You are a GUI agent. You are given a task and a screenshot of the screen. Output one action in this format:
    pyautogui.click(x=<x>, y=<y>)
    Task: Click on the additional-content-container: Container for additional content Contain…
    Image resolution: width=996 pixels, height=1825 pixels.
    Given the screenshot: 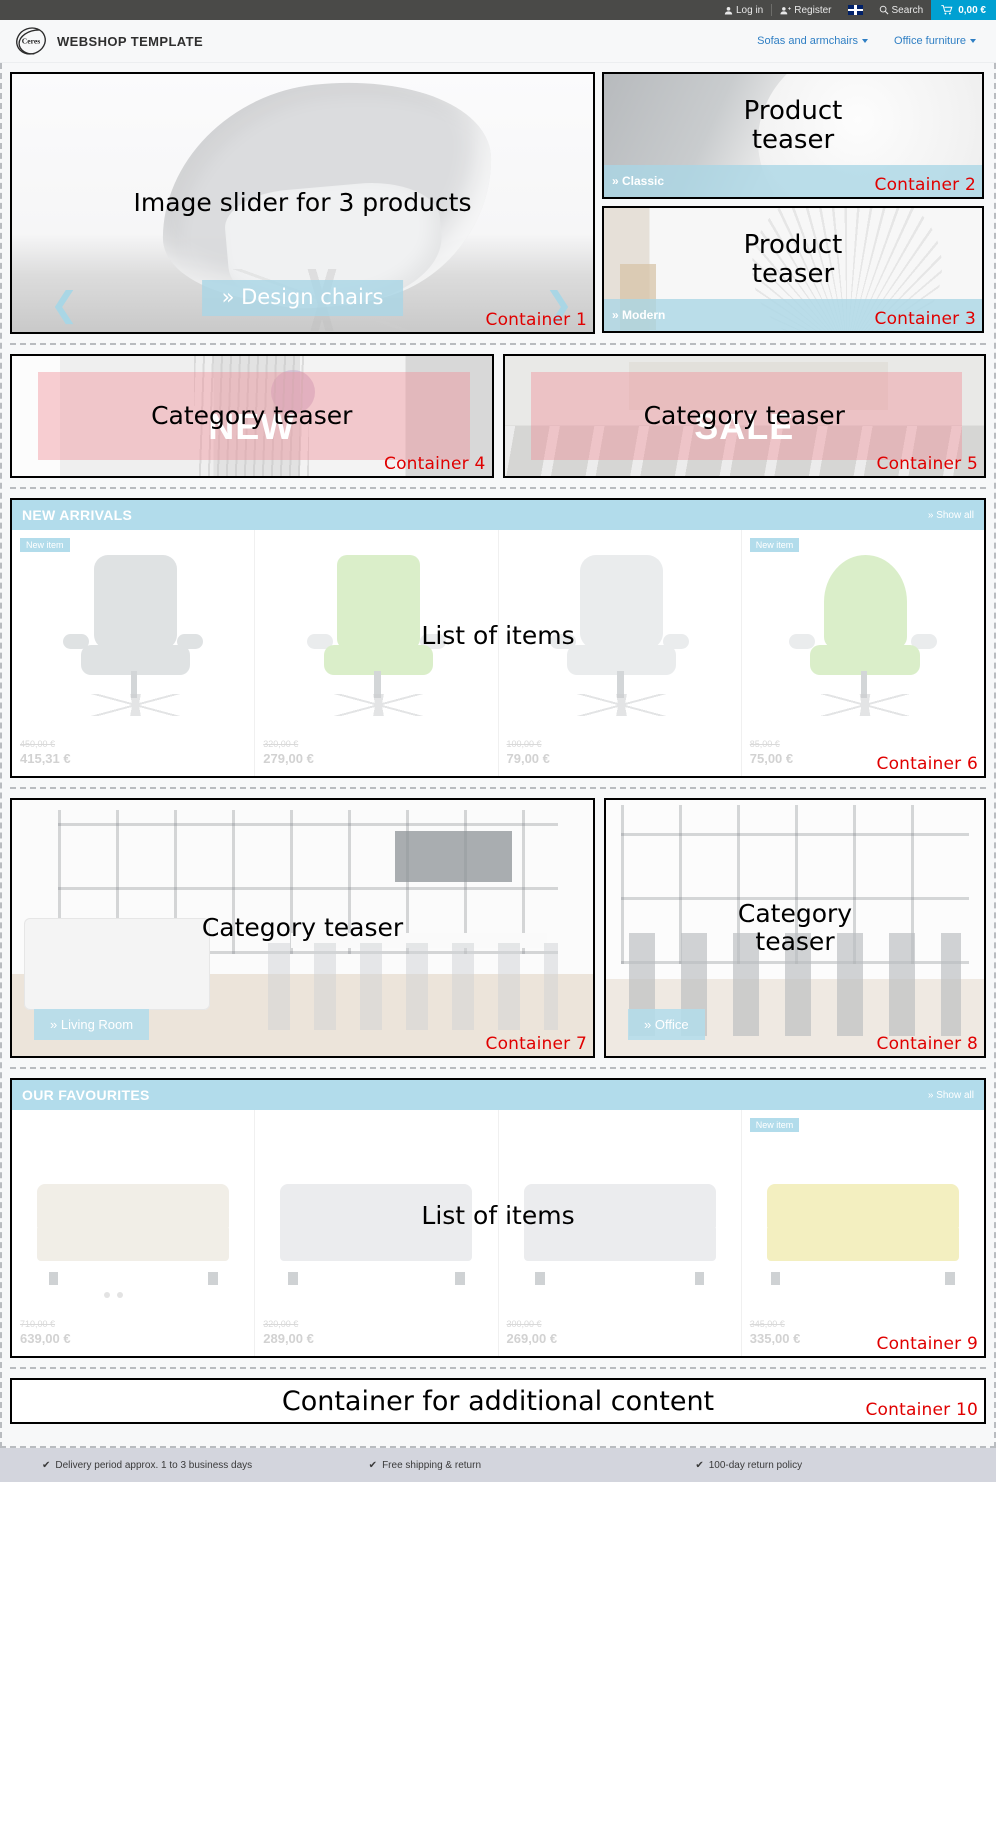 What is the action you would take?
    pyautogui.click(x=498, y=1401)
    